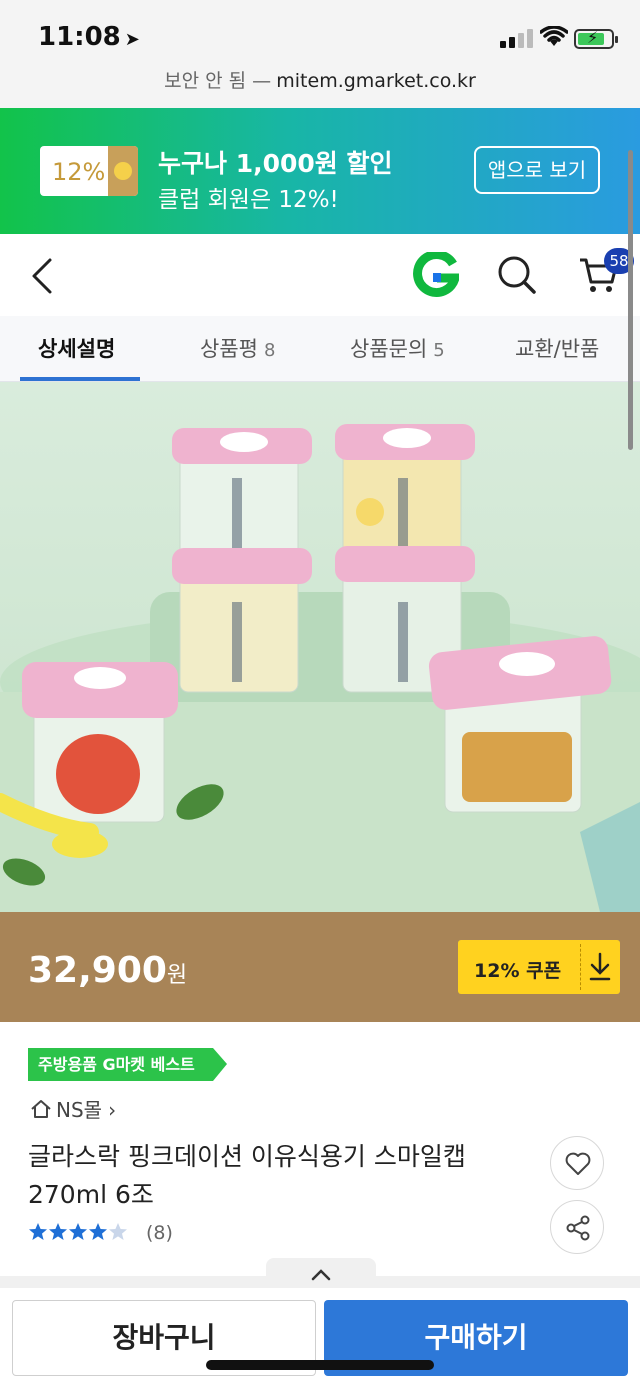 The height and width of the screenshot is (1386, 640). I want to click on tab-reviews: 상품평 8, so click(237, 349).